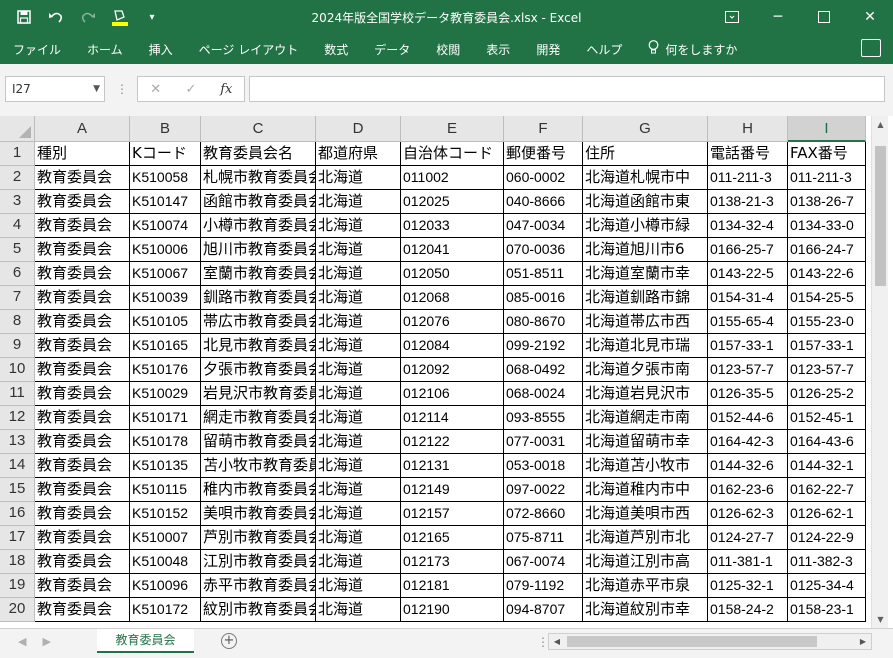 This screenshot has height=658, width=893. I want to click on row-header: 5, so click(17, 250).